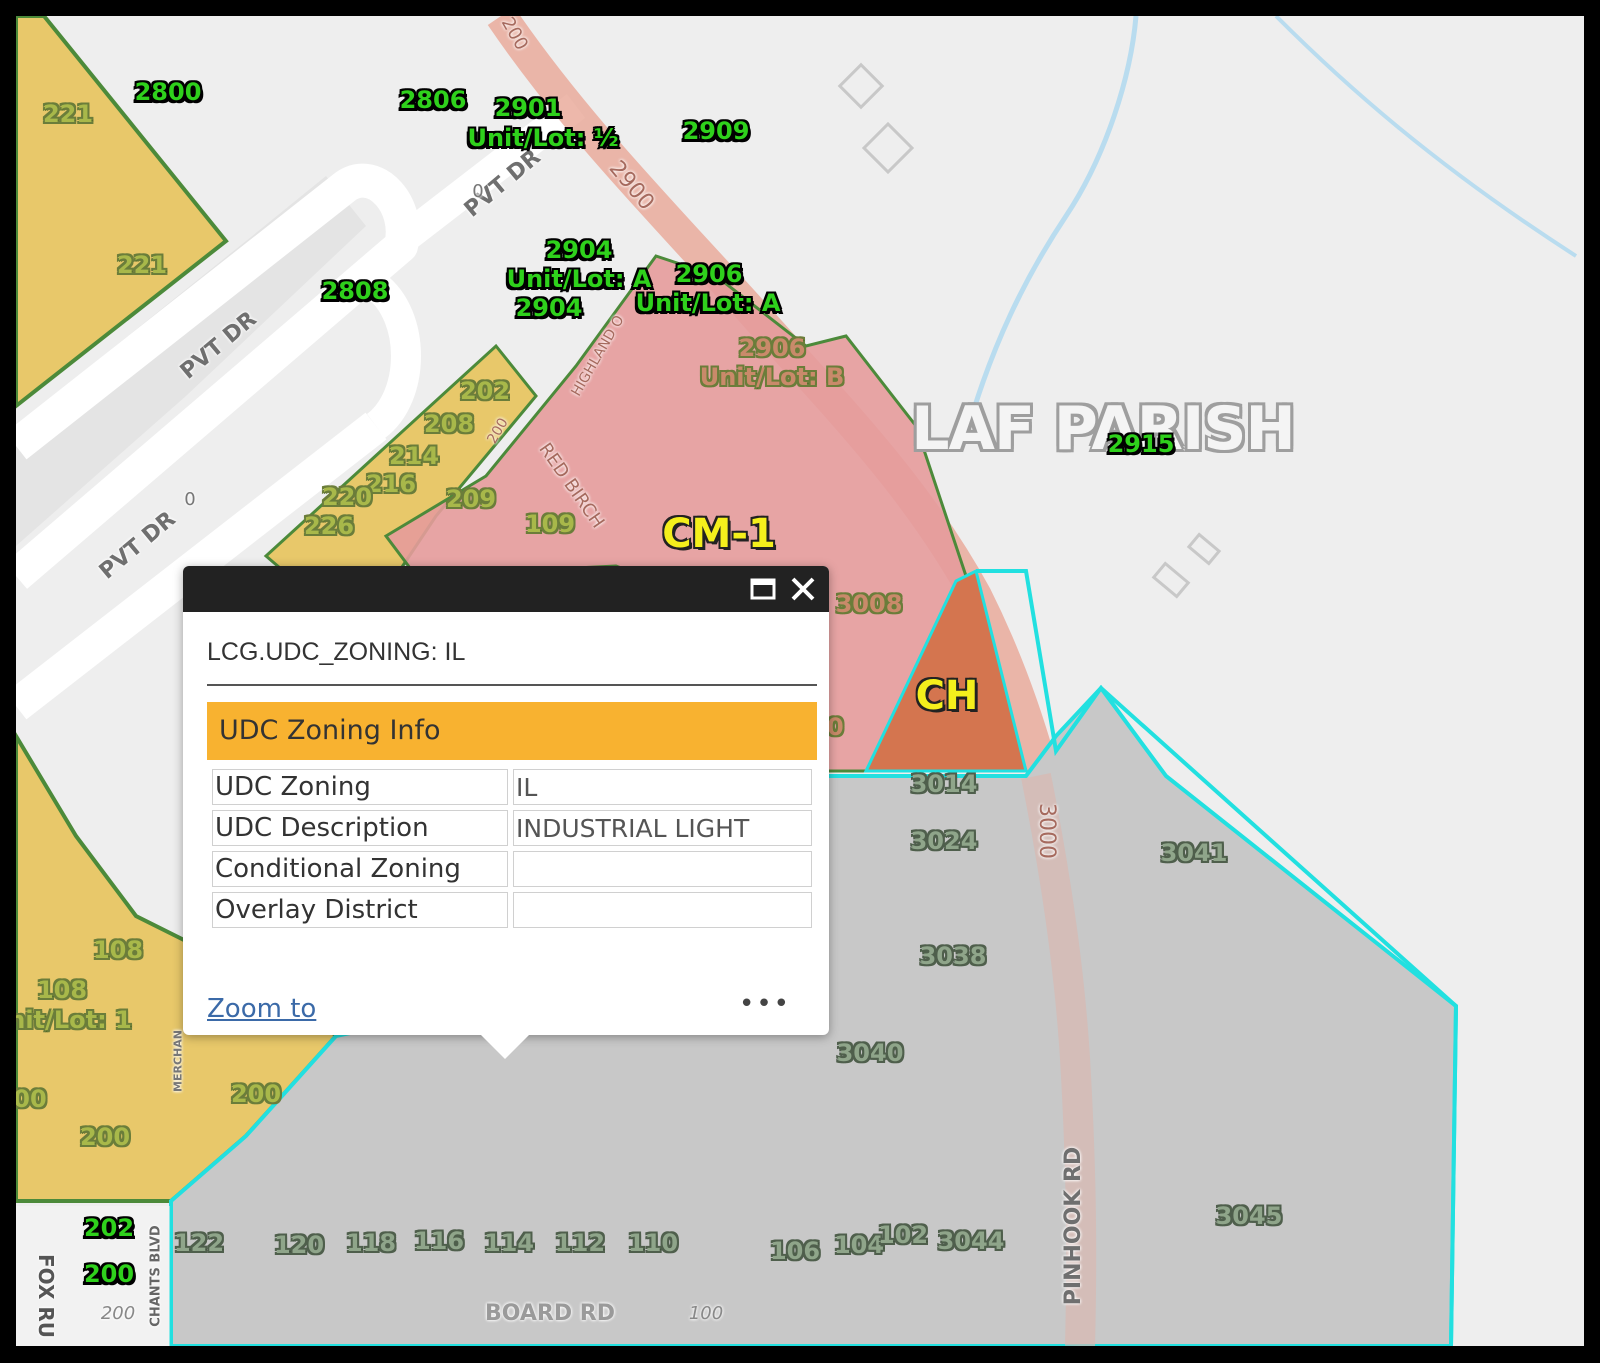  Describe the element at coordinates (971, 1241) in the screenshot. I see `address-label: 3044` at that location.